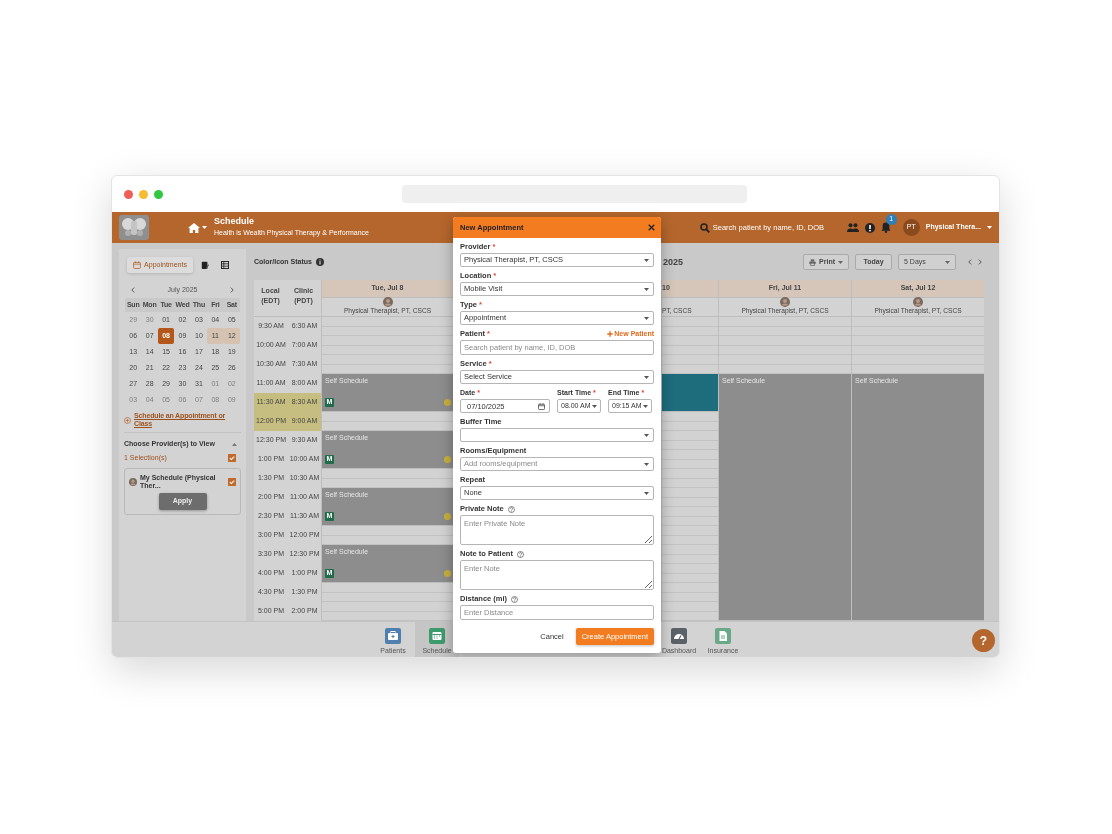 This screenshot has height=834, width=1112. What do you see at coordinates (133, 481) in the screenshot?
I see `avatar` at bounding box center [133, 481].